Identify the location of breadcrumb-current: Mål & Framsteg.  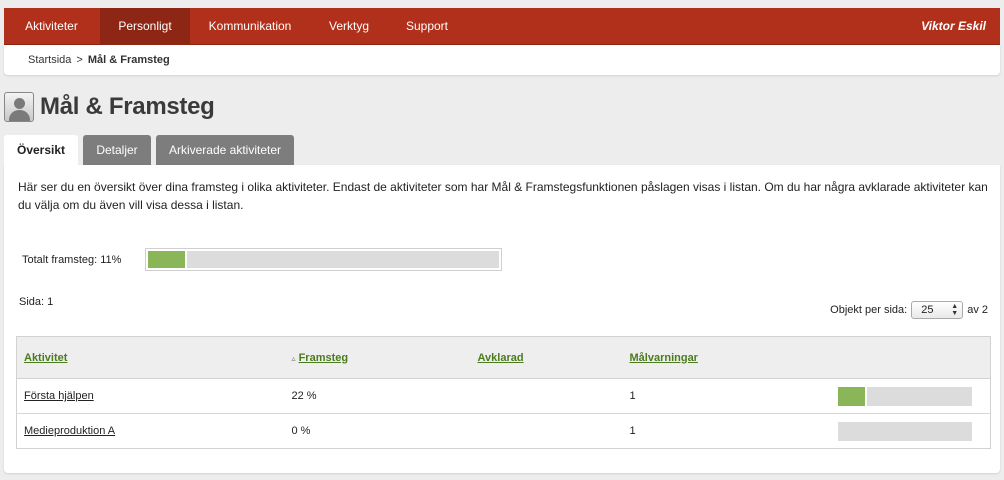
(128, 60).